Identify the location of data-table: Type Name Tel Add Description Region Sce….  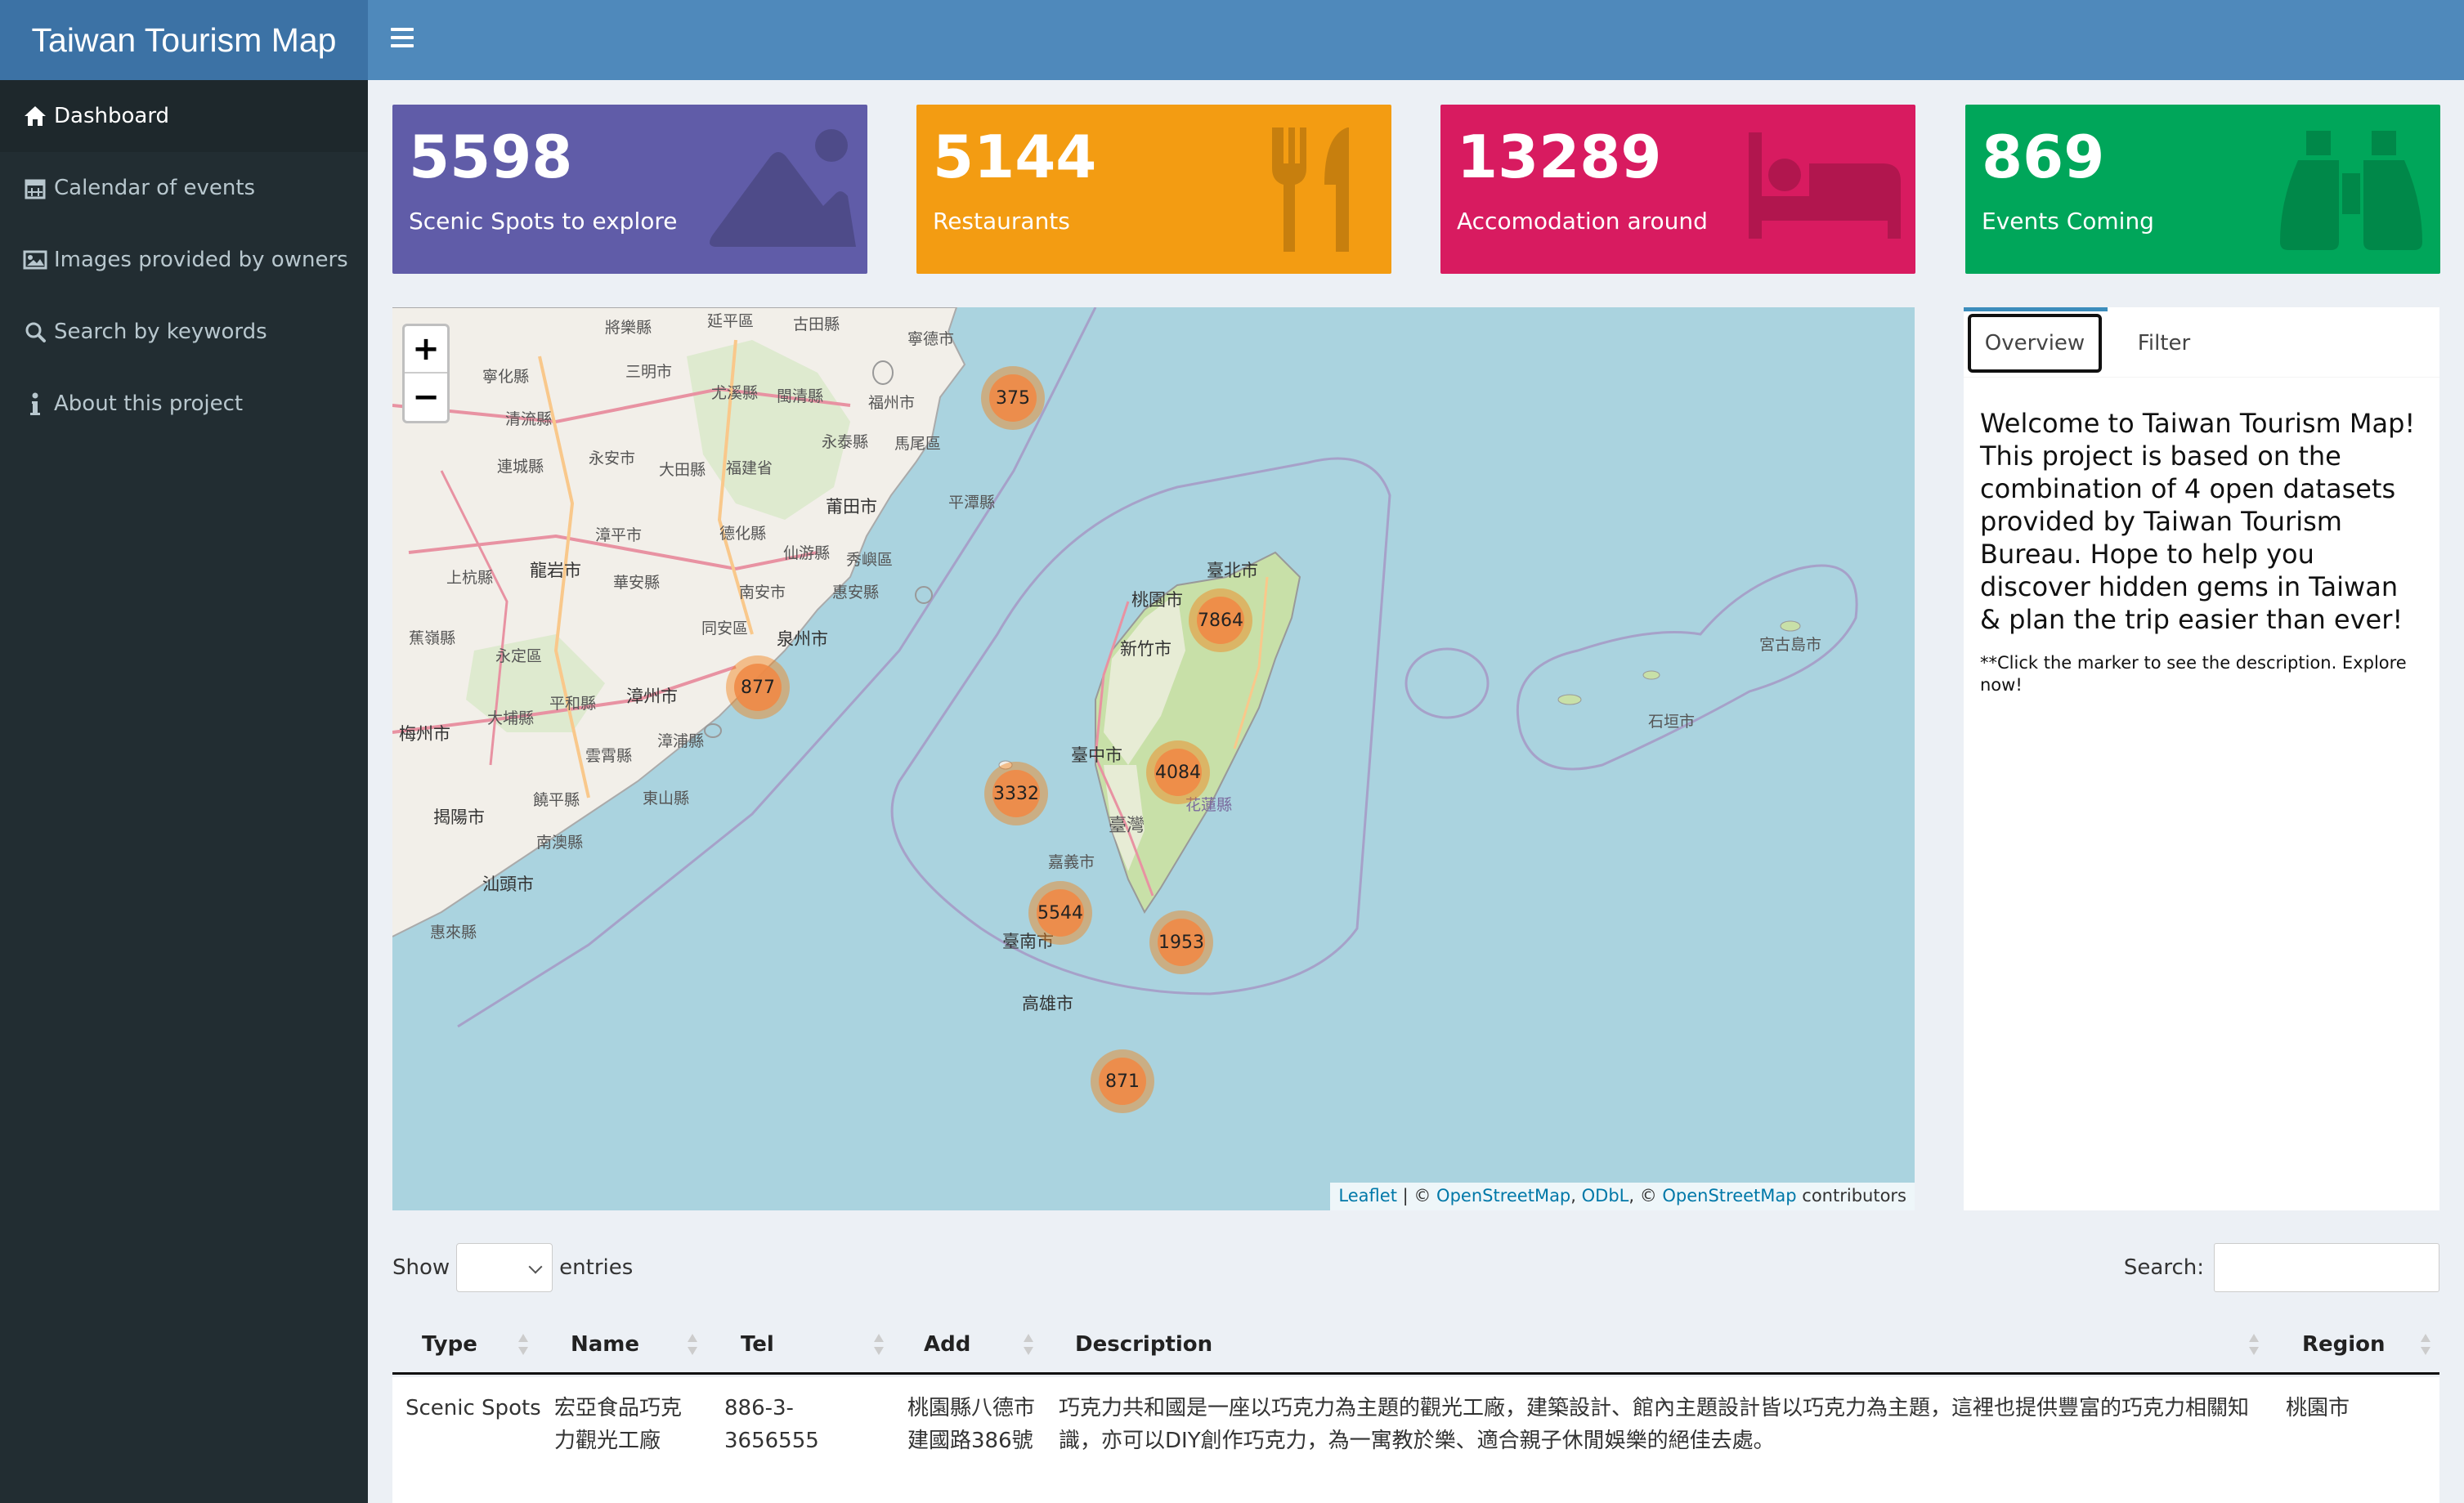
(1415, 1408).